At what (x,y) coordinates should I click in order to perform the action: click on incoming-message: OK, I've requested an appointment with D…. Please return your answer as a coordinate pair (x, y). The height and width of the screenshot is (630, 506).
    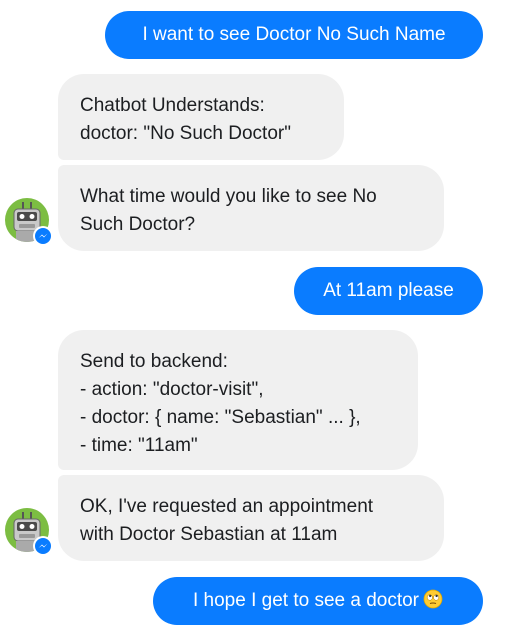
    Looking at the image, I should click on (251, 518).